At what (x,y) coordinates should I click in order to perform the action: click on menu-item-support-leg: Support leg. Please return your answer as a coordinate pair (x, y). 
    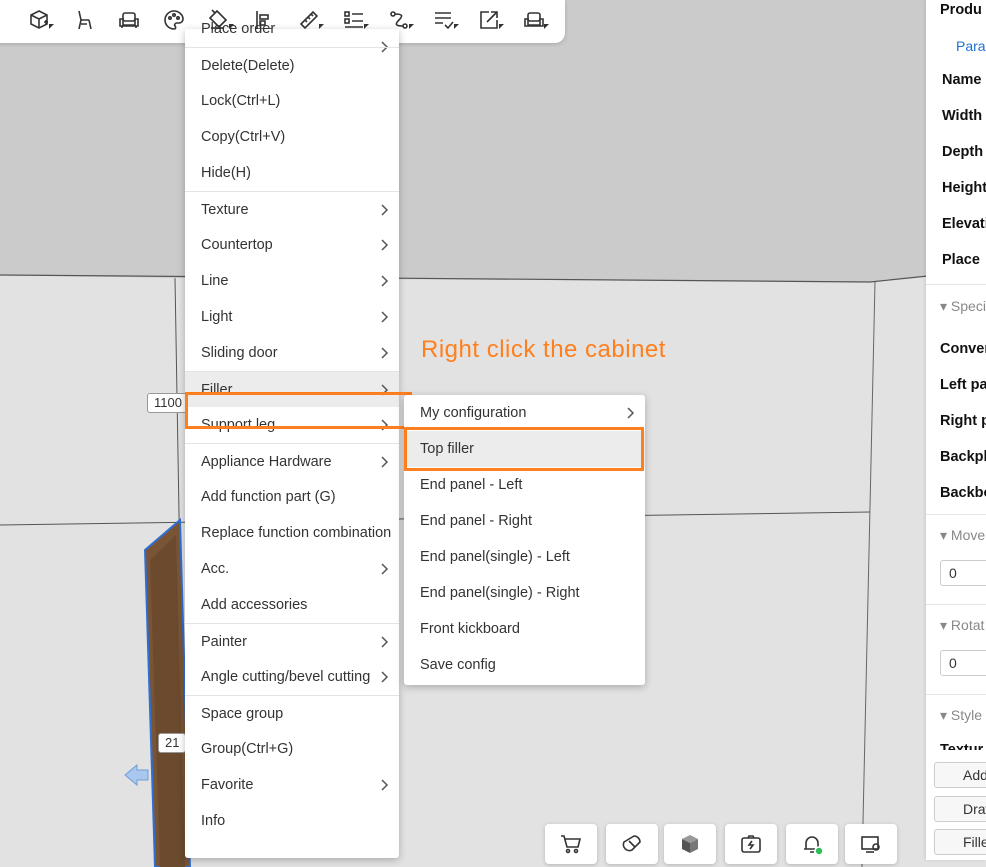
    Looking at the image, I should click on (292, 425).